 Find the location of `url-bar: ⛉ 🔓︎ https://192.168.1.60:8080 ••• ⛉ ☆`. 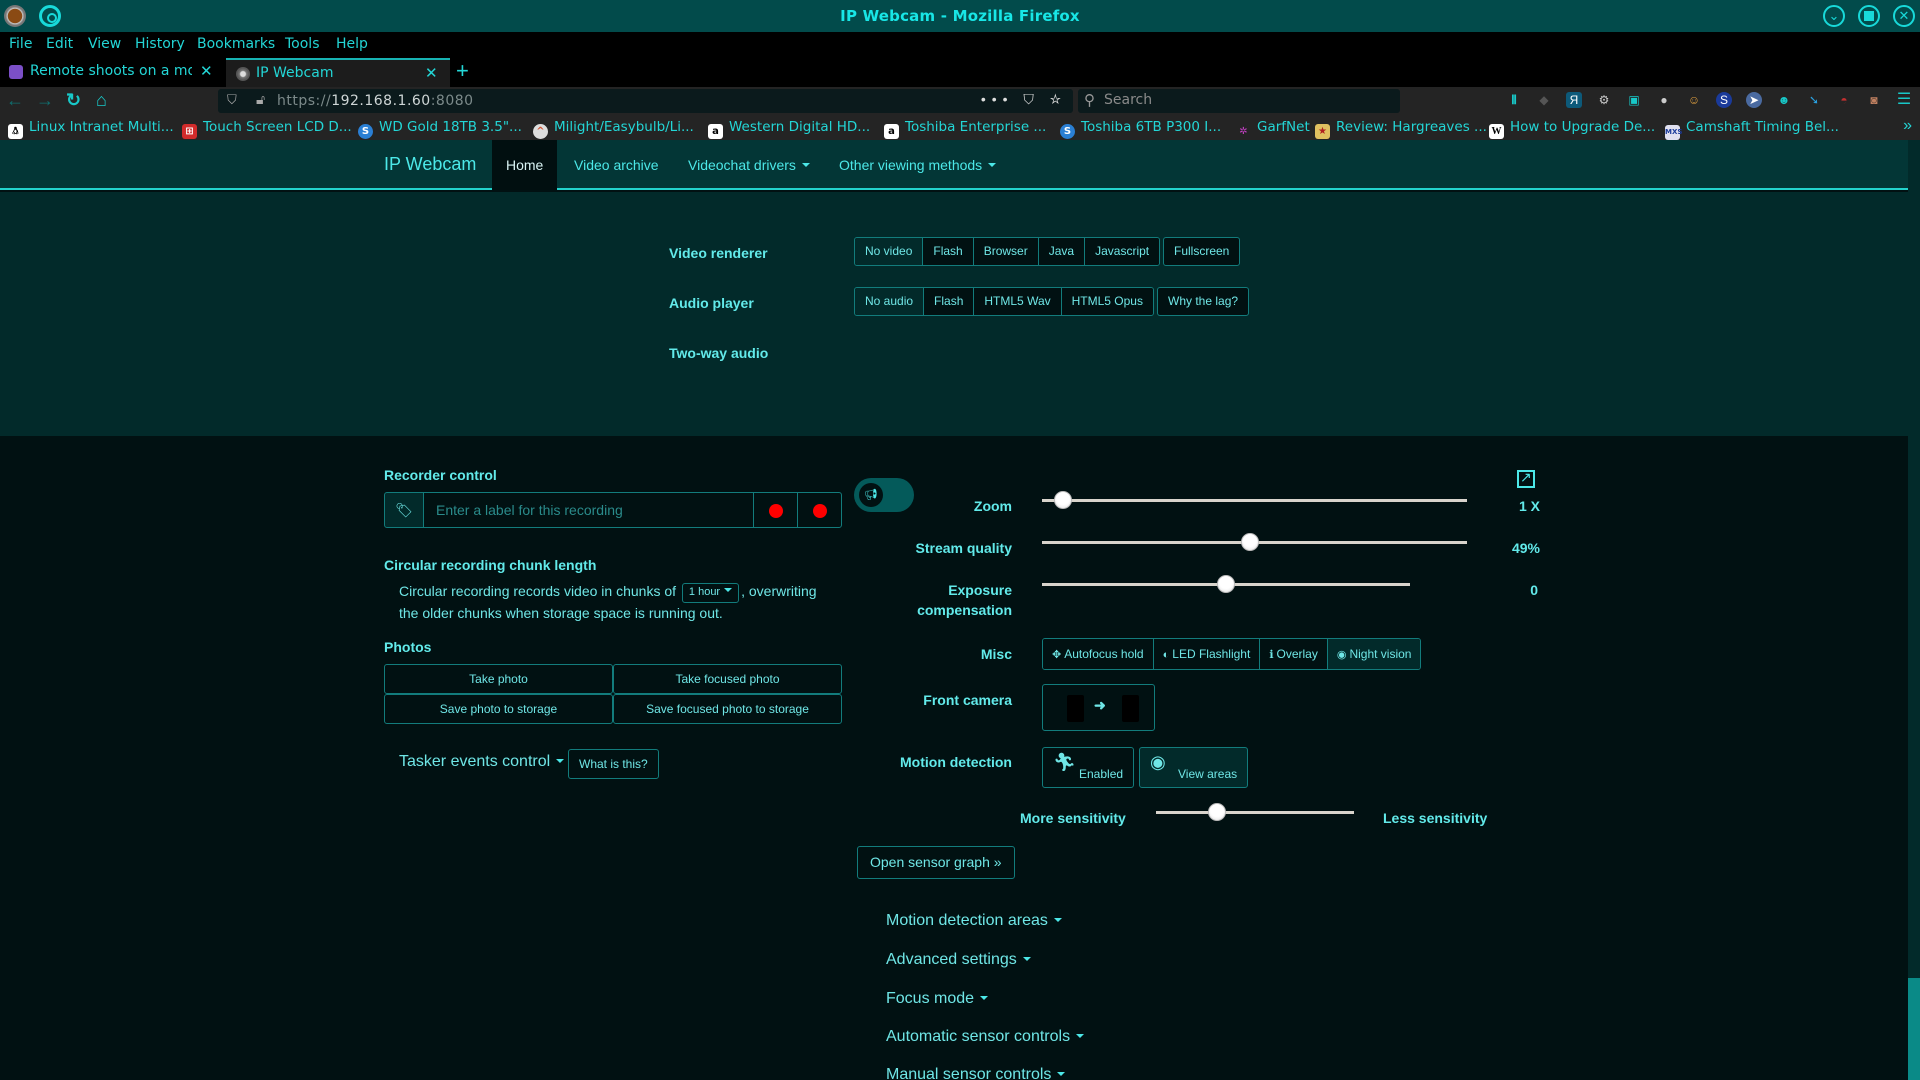

url-bar: ⛉ 🔓︎ https://192.168.1.60:8080 ••• ⛉ ☆ is located at coordinates (645, 101).